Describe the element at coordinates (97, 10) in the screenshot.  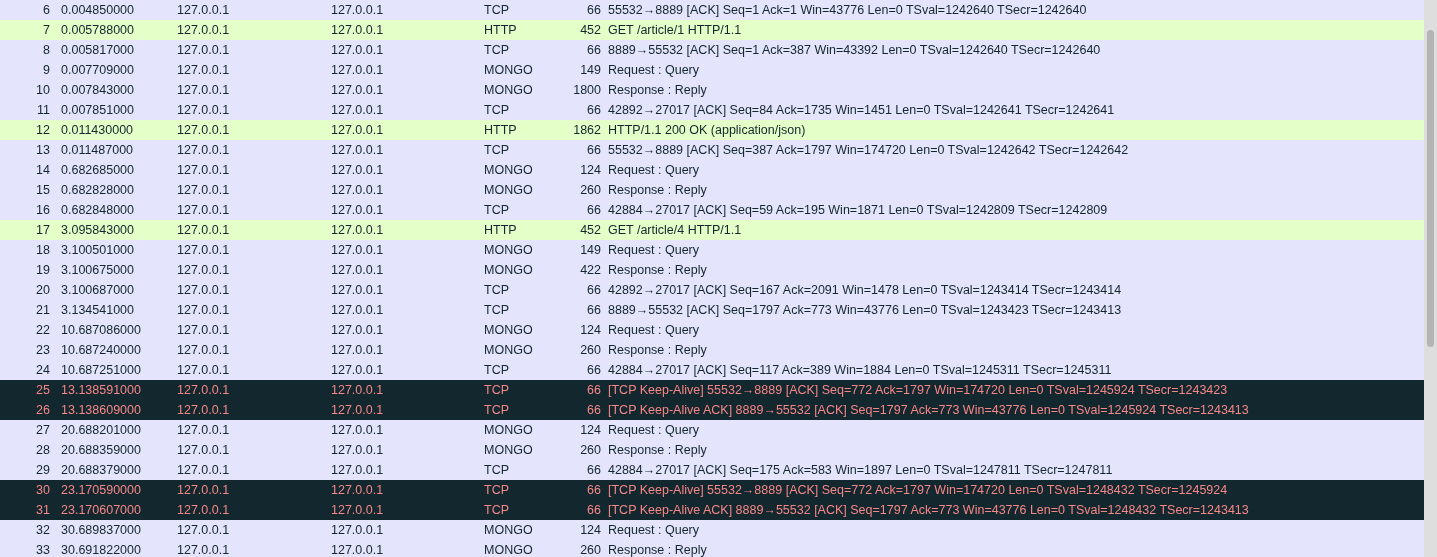
I see `packet-time: 0.004850000` at that location.